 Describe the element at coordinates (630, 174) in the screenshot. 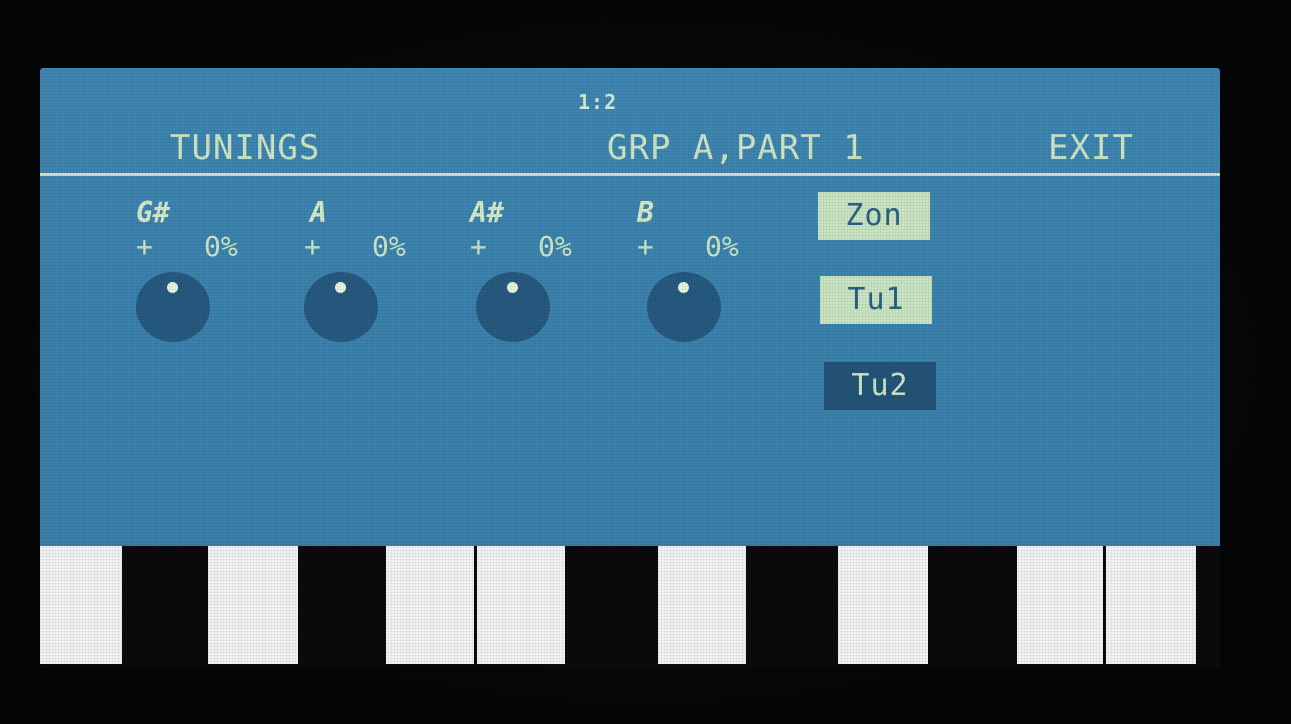

I see `header-divider` at that location.